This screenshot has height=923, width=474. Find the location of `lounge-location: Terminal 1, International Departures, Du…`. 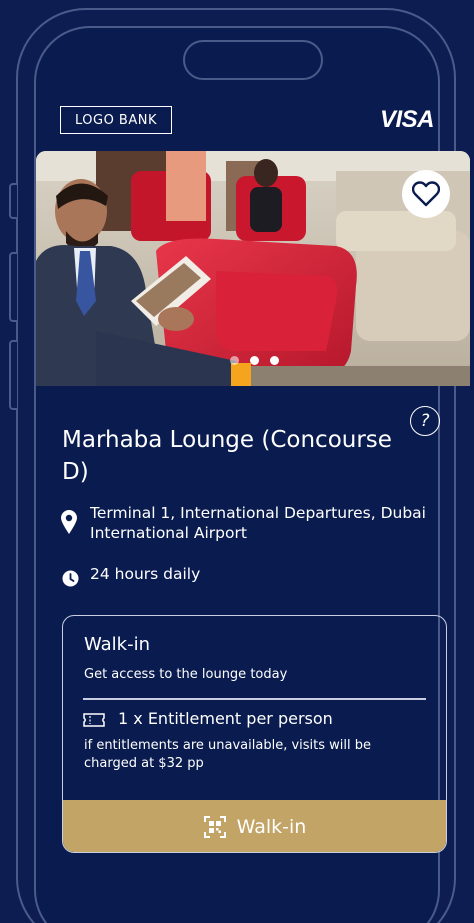

lounge-location: Terminal 1, International Departures, Du… is located at coordinates (258, 523).